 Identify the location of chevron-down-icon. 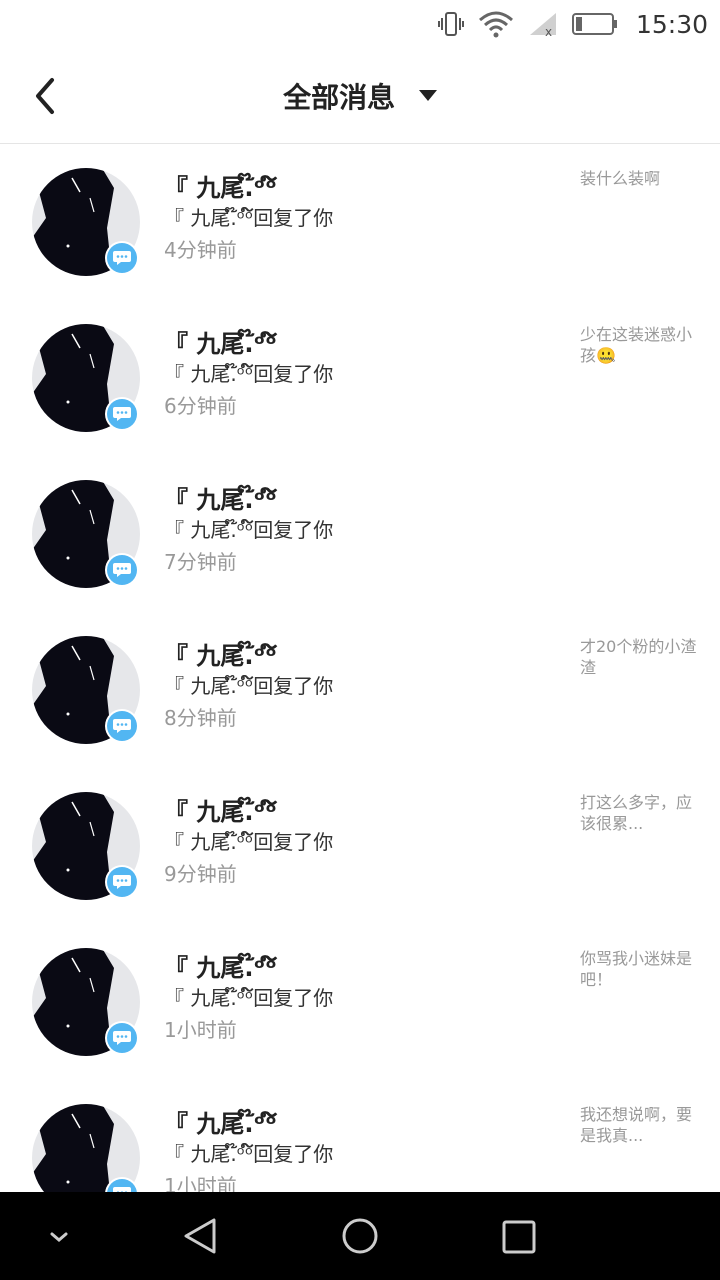
(59, 1237).